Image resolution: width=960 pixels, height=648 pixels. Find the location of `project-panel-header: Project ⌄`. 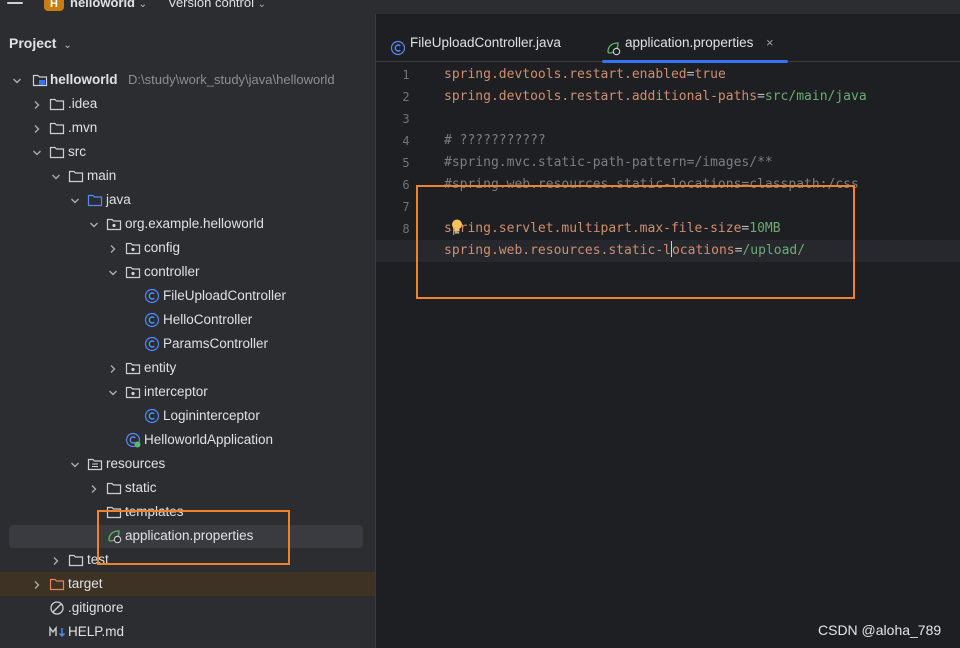

project-panel-header: Project ⌄ is located at coordinates (40, 43).